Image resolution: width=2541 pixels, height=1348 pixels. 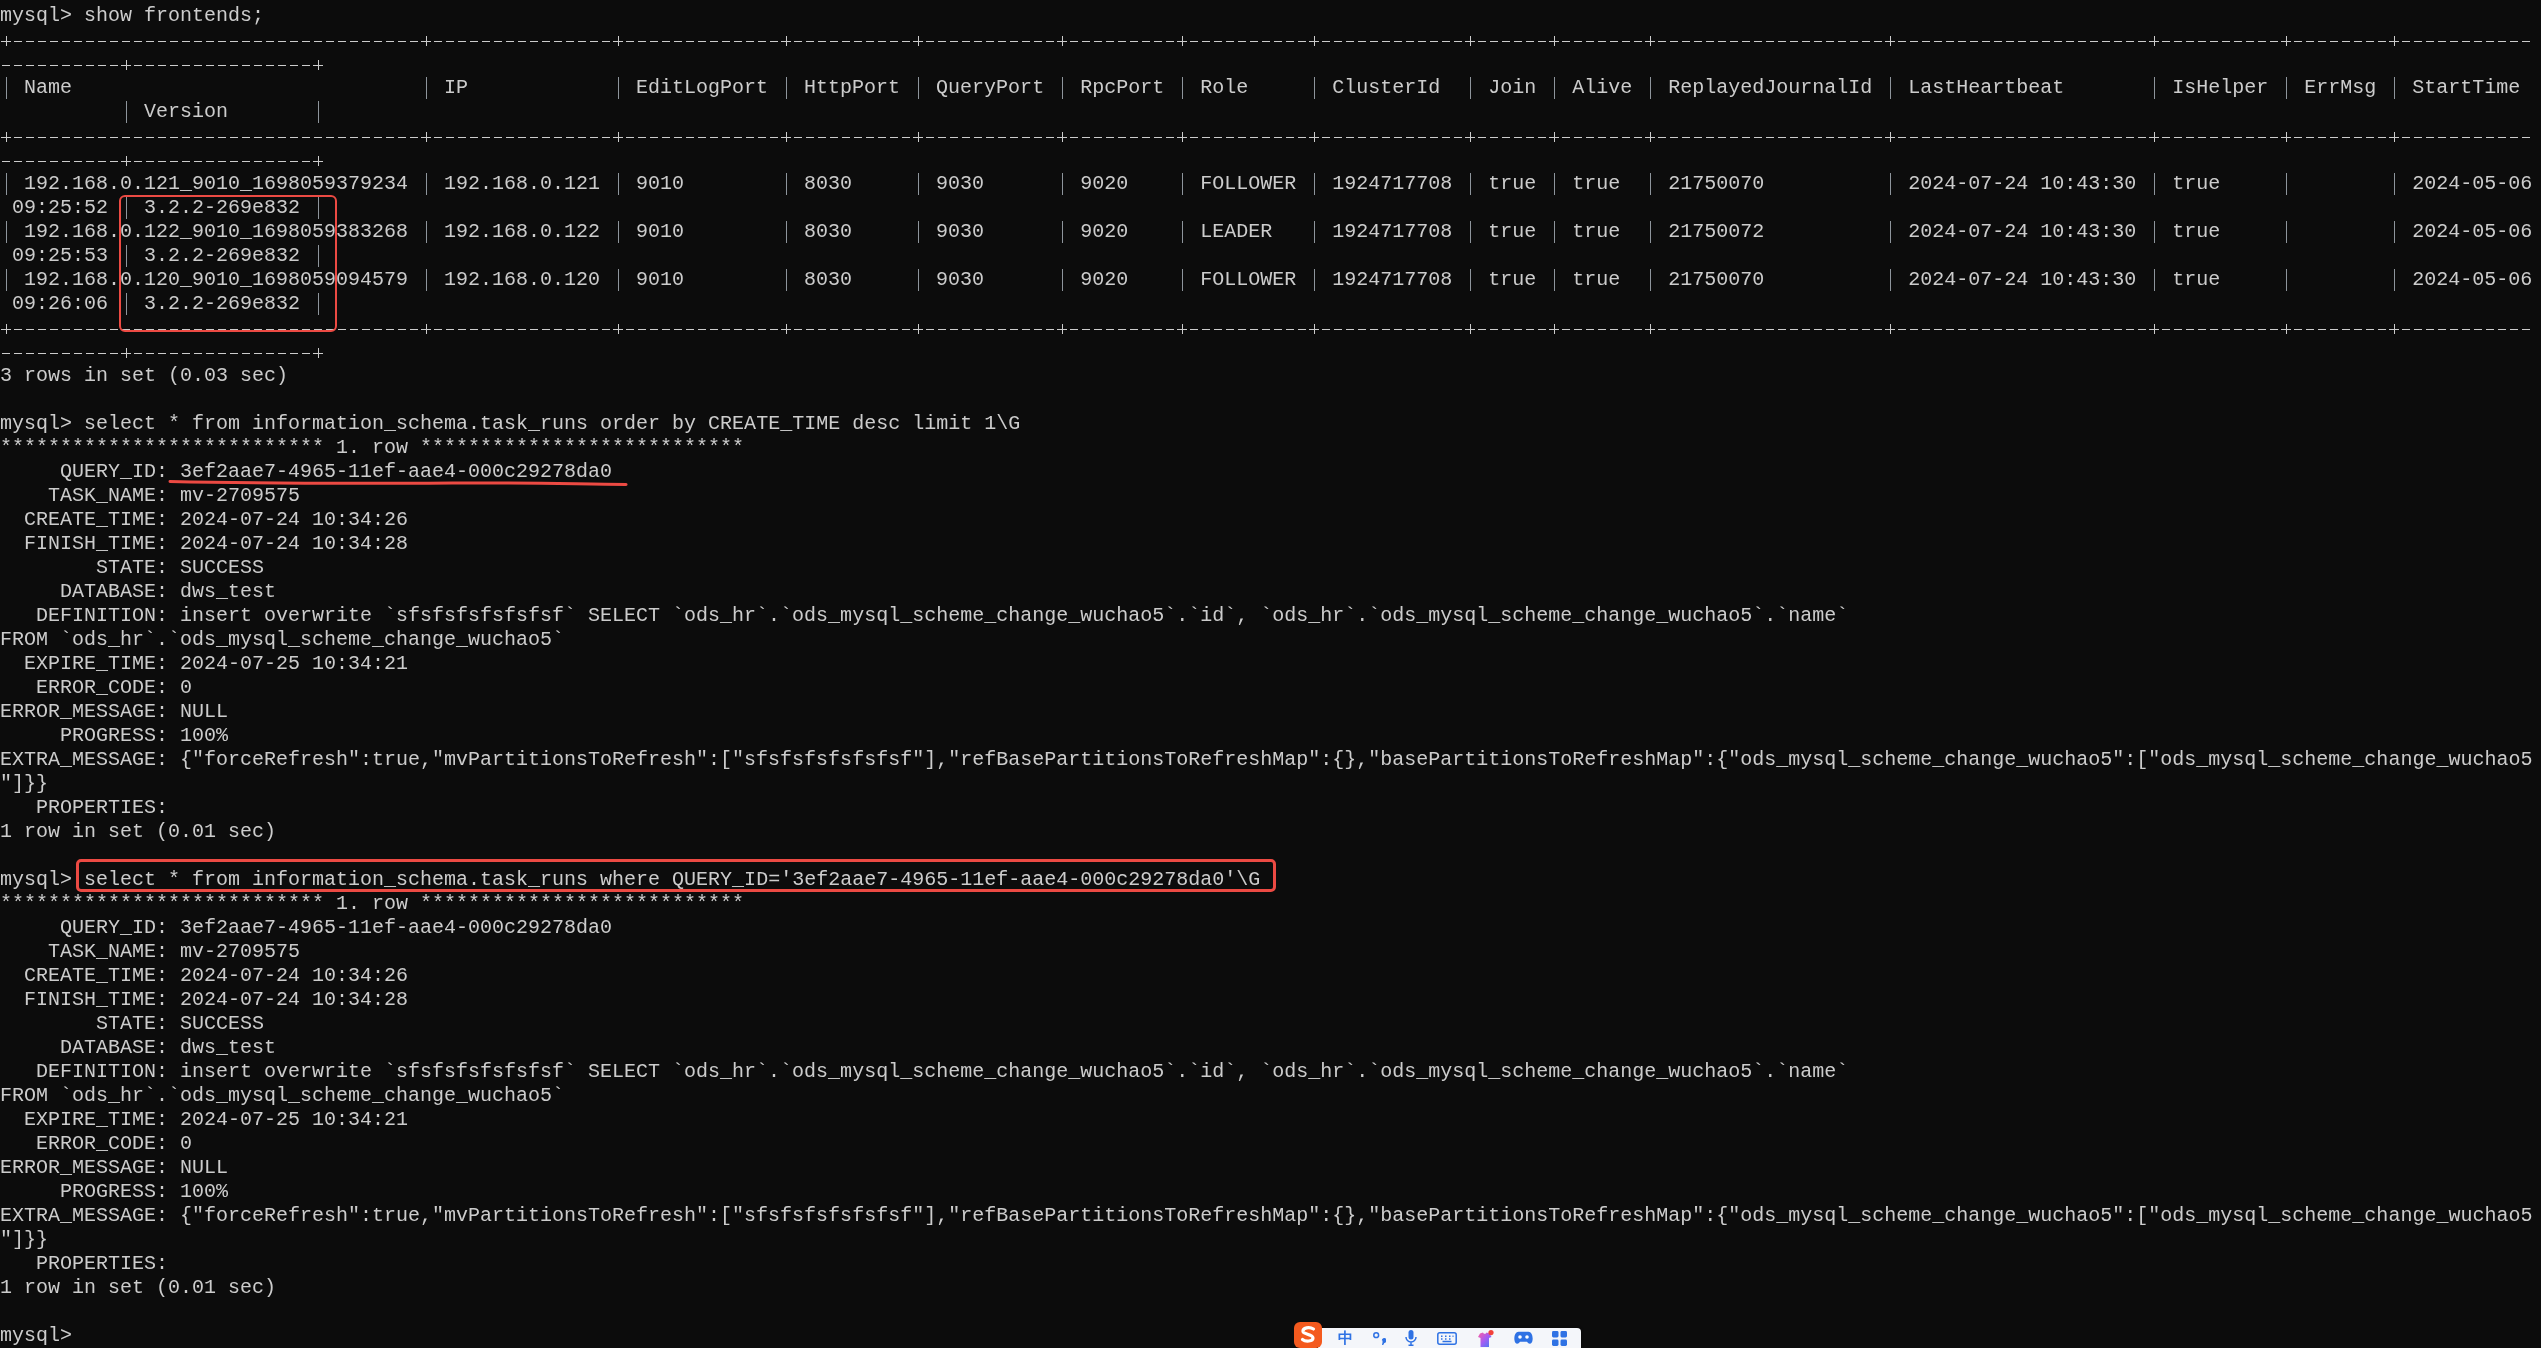 What do you see at coordinates (2472, 184) in the screenshot?
I see `table-cell: 2024-05-06` at bounding box center [2472, 184].